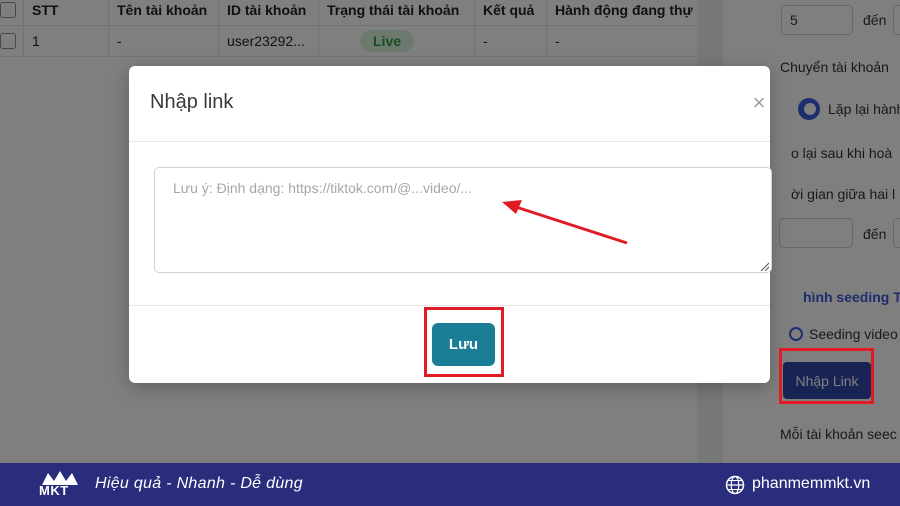 The image size is (900, 506). I want to click on link-textarea, so click(463, 220).